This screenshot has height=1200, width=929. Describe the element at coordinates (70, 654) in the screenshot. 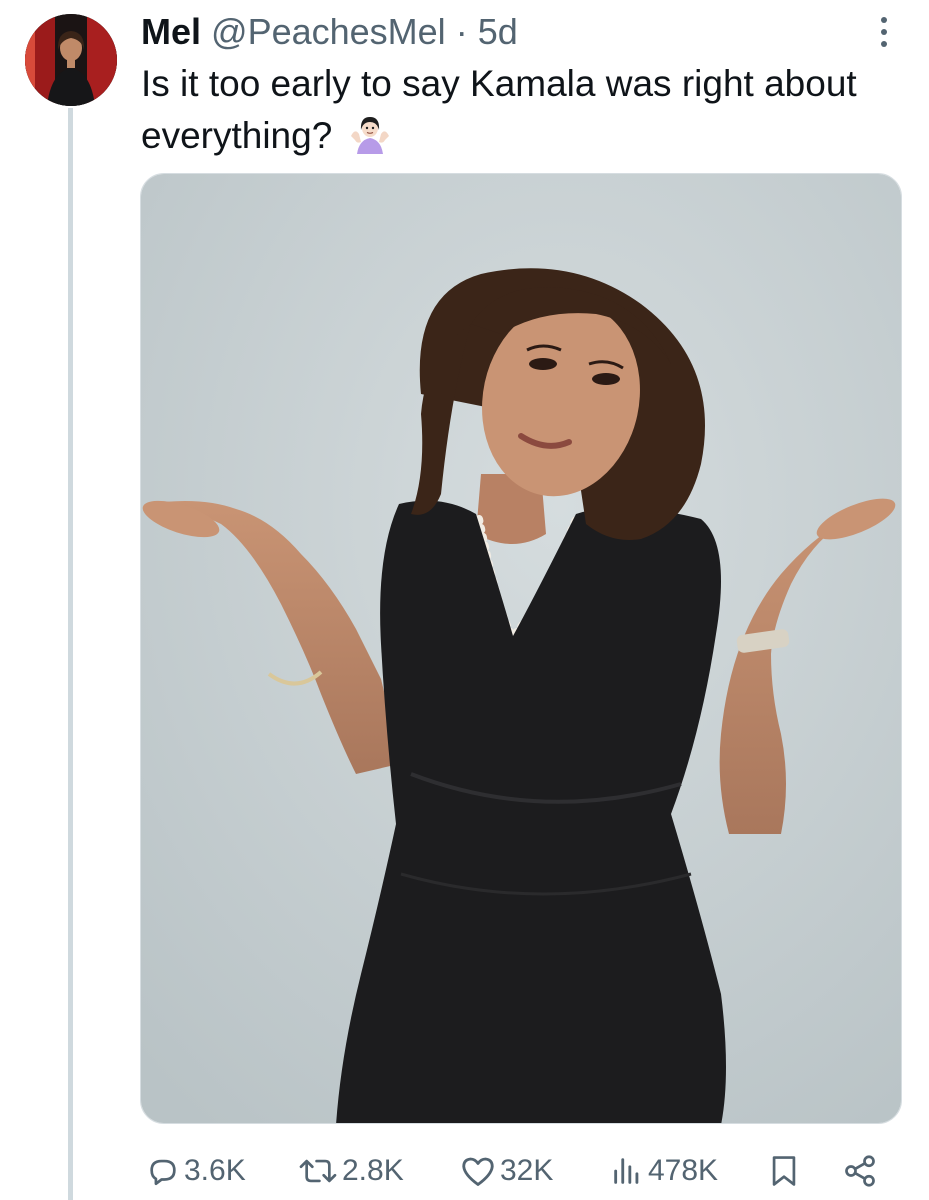

I see `thread-line` at that location.